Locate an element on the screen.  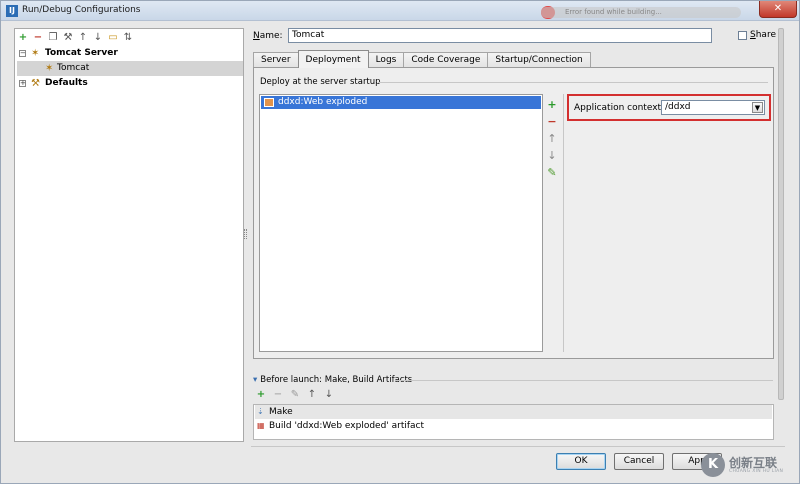
checkbox is located at coordinates (742, 35).